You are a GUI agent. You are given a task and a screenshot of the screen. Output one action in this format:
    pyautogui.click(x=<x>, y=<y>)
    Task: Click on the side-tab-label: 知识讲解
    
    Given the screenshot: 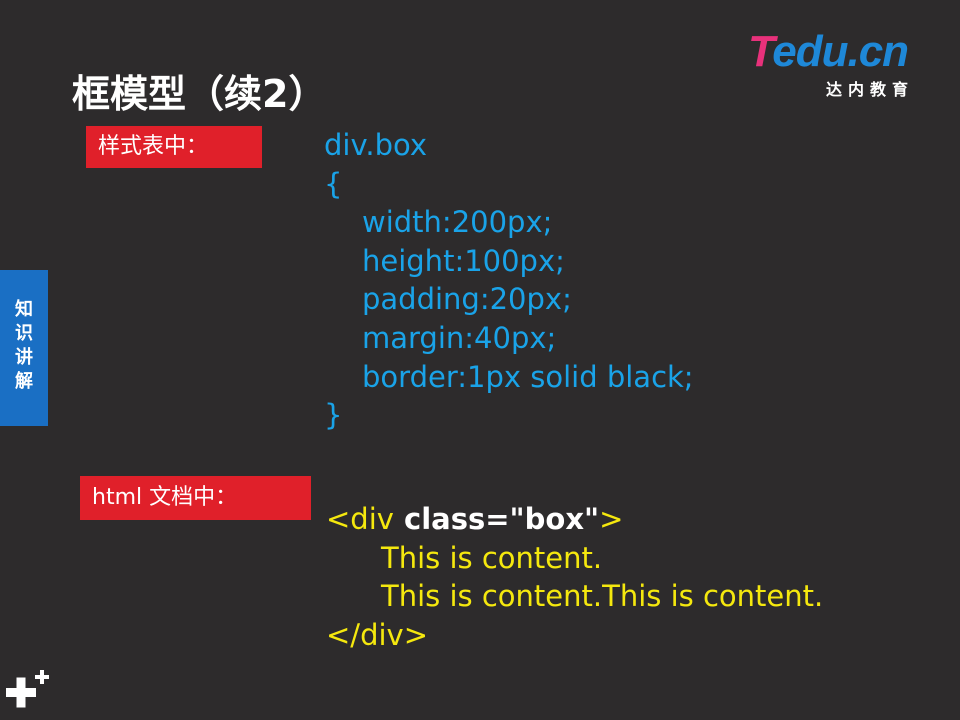 What is the action you would take?
    pyautogui.click(x=24, y=345)
    